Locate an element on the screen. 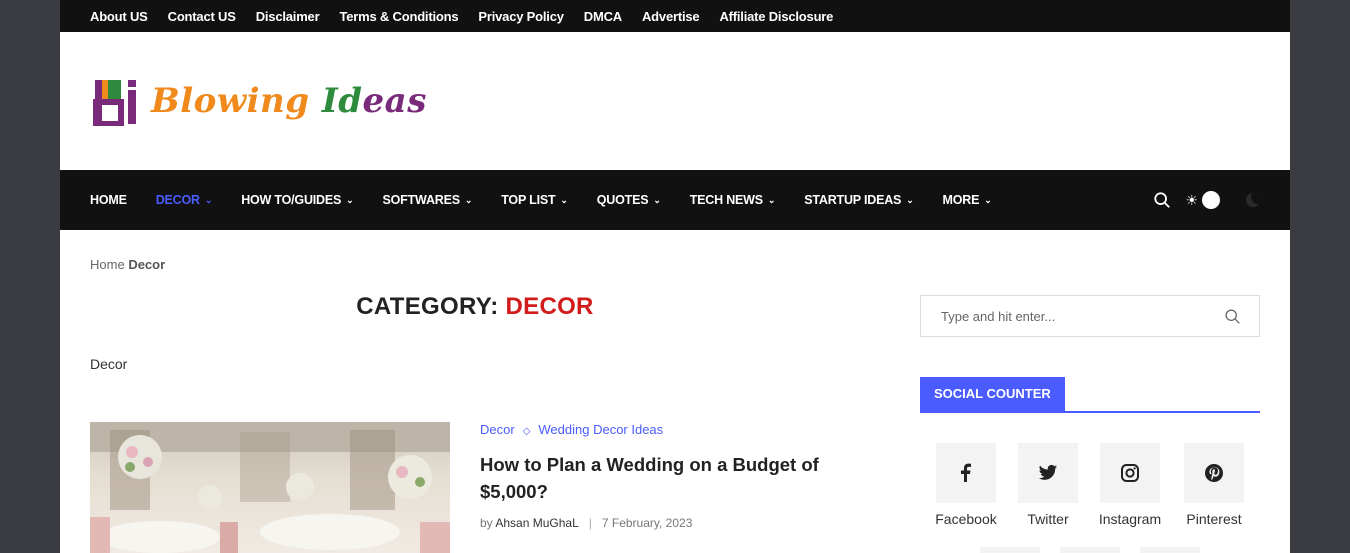 Image resolution: width=1350 pixels, height=553 pixels. nav-item-label: TOP LIST is located at coordinates (528, 200).